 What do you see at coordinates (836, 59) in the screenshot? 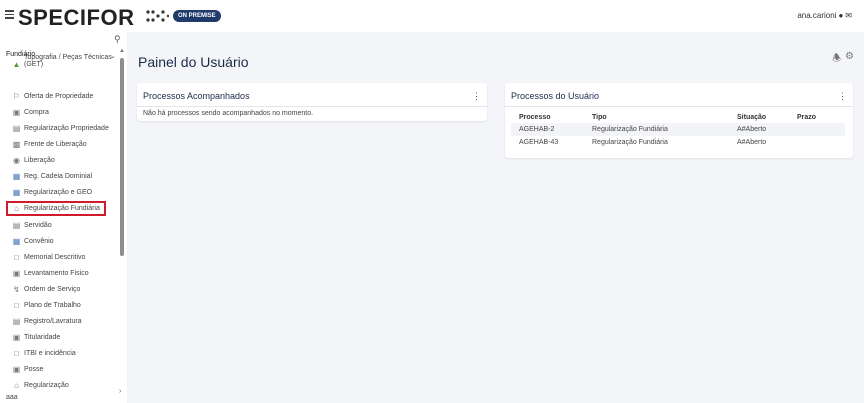
I see `bell-icon: 🕭` at bounding box center [836, 59].